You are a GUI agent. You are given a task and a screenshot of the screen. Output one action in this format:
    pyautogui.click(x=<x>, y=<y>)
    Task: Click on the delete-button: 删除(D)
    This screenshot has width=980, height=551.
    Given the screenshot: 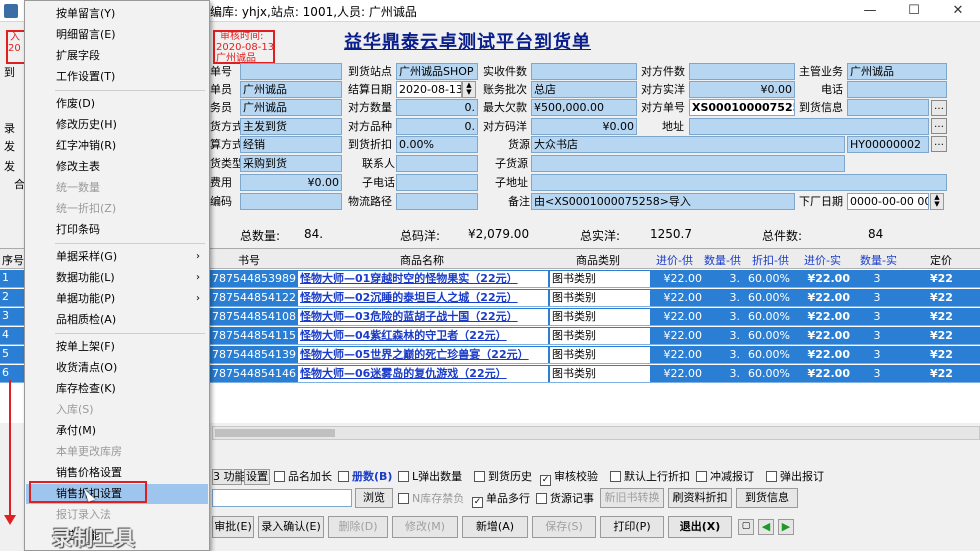 What is the action you would take?
    pyautogui.click(x=358, y=527)
    